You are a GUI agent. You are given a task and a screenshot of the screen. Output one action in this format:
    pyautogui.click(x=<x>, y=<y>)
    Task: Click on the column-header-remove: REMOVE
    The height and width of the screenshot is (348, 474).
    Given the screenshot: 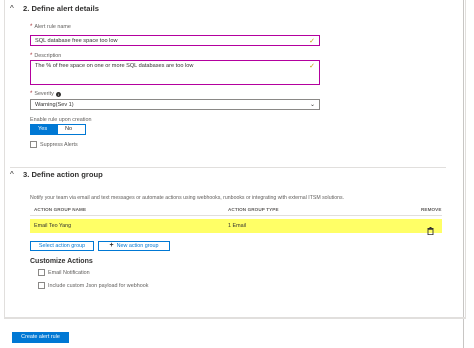 What is the action you would take?
    pyautogui.click(x=431, y=209)
    